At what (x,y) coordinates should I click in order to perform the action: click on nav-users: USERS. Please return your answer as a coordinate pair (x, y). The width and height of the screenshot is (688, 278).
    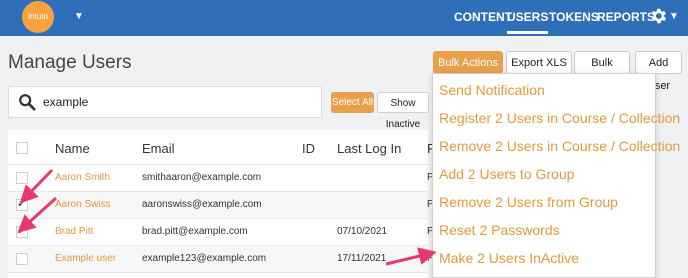
    Looking at the image, I should click on (528, 22).